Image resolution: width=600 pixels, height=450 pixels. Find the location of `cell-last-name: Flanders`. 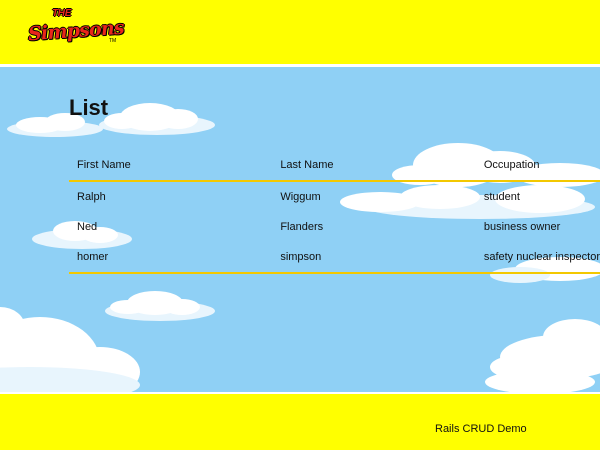

cell-last-name: Flanders is located at coordinates (302, 227).